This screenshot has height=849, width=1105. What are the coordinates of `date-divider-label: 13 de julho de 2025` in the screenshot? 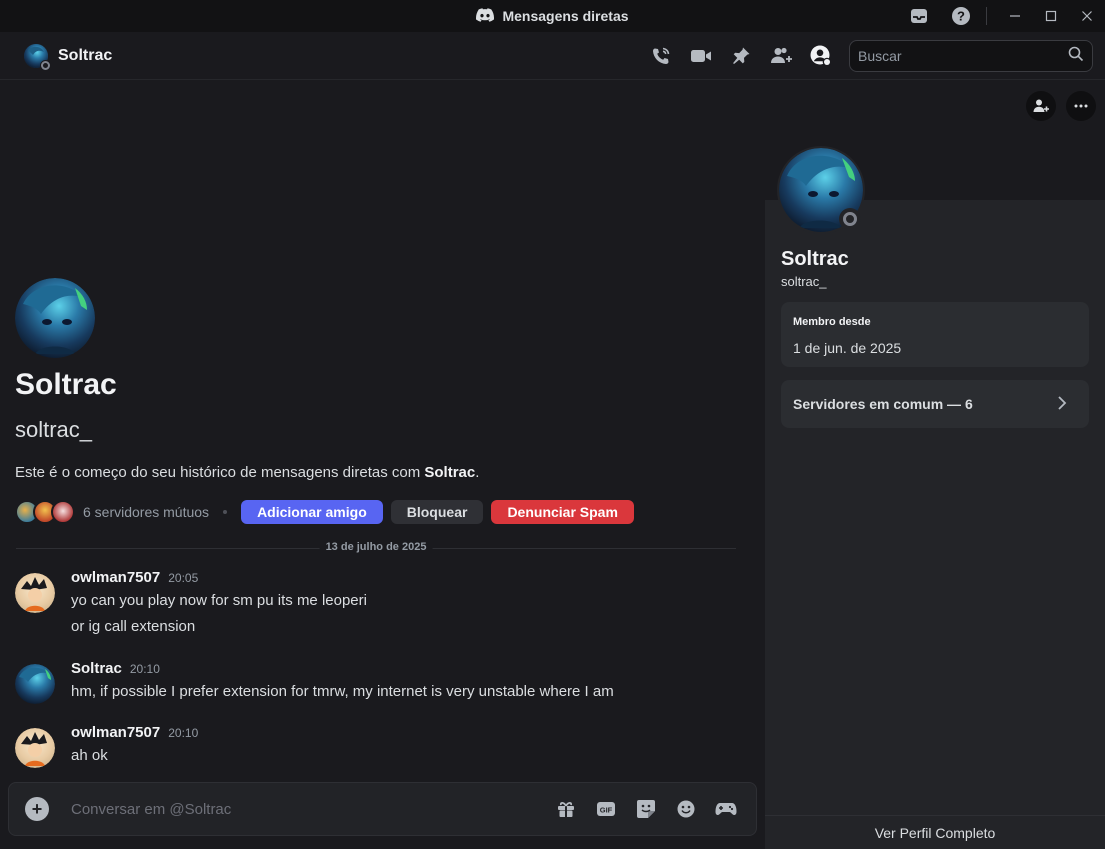 It's located at (376, 547).